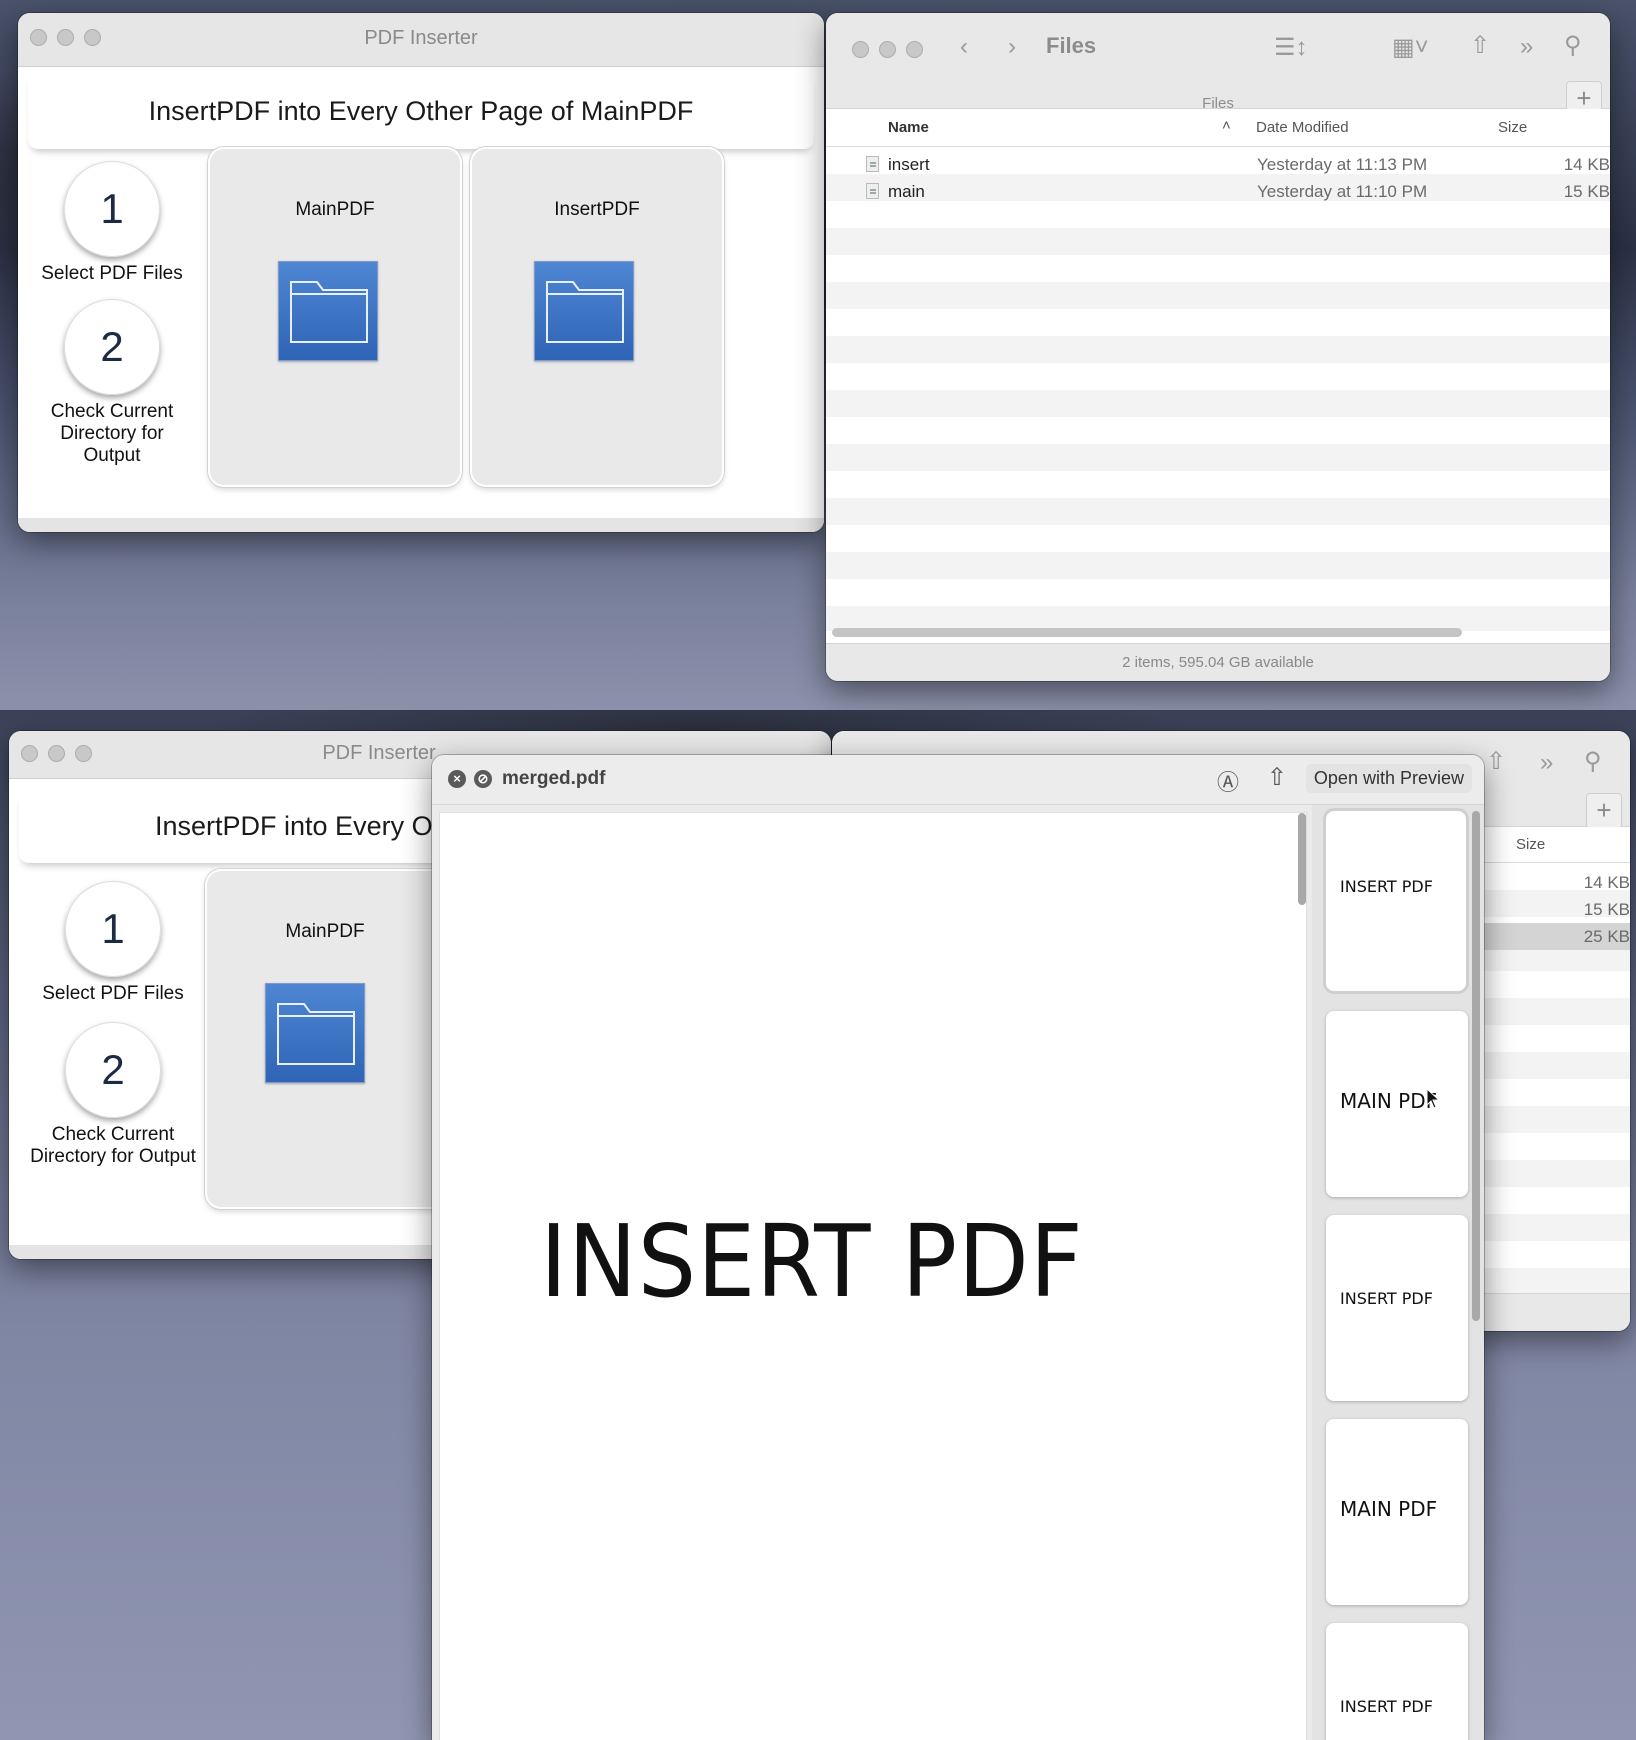  What do you see at coordinates (1410, 47) in the screenshot?
I see `group-icon: ▦˅` at bounding box center [1410, 47].